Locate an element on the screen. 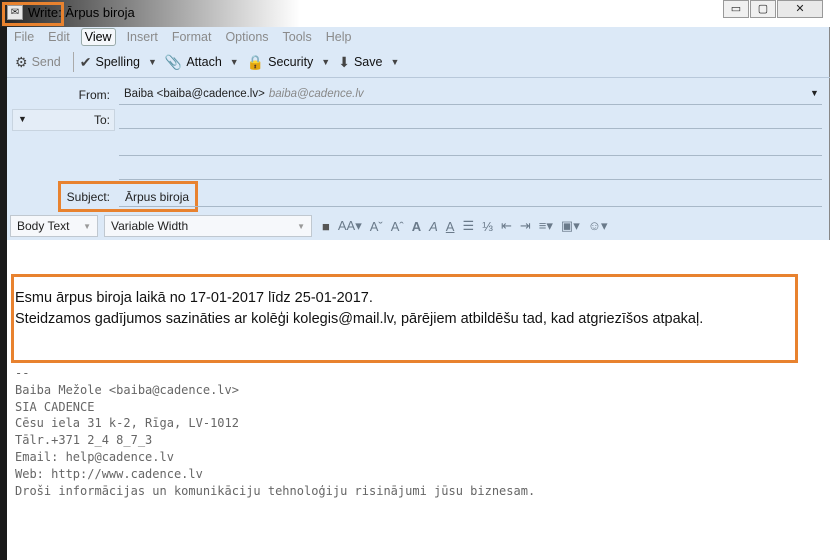 This screenshot has width=837, height=560. paragraph-style-select: Body Text ▼ is located at coordinates (54, 226).